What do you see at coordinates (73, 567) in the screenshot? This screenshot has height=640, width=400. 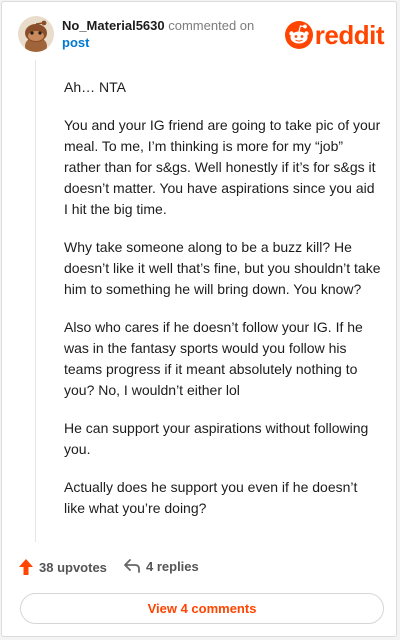 I see `upvote-count: 38 upvotes` at bounding box center [73, 567].